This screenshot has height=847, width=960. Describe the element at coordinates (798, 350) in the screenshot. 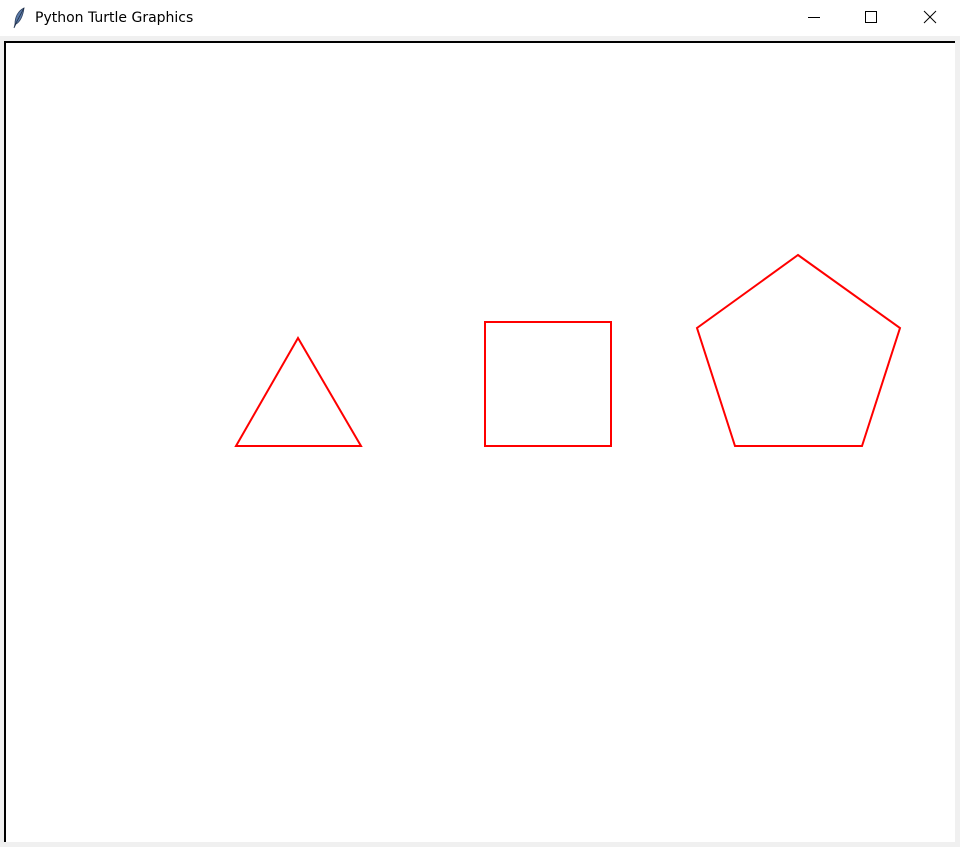

I see `pentagon-shape` at that location.